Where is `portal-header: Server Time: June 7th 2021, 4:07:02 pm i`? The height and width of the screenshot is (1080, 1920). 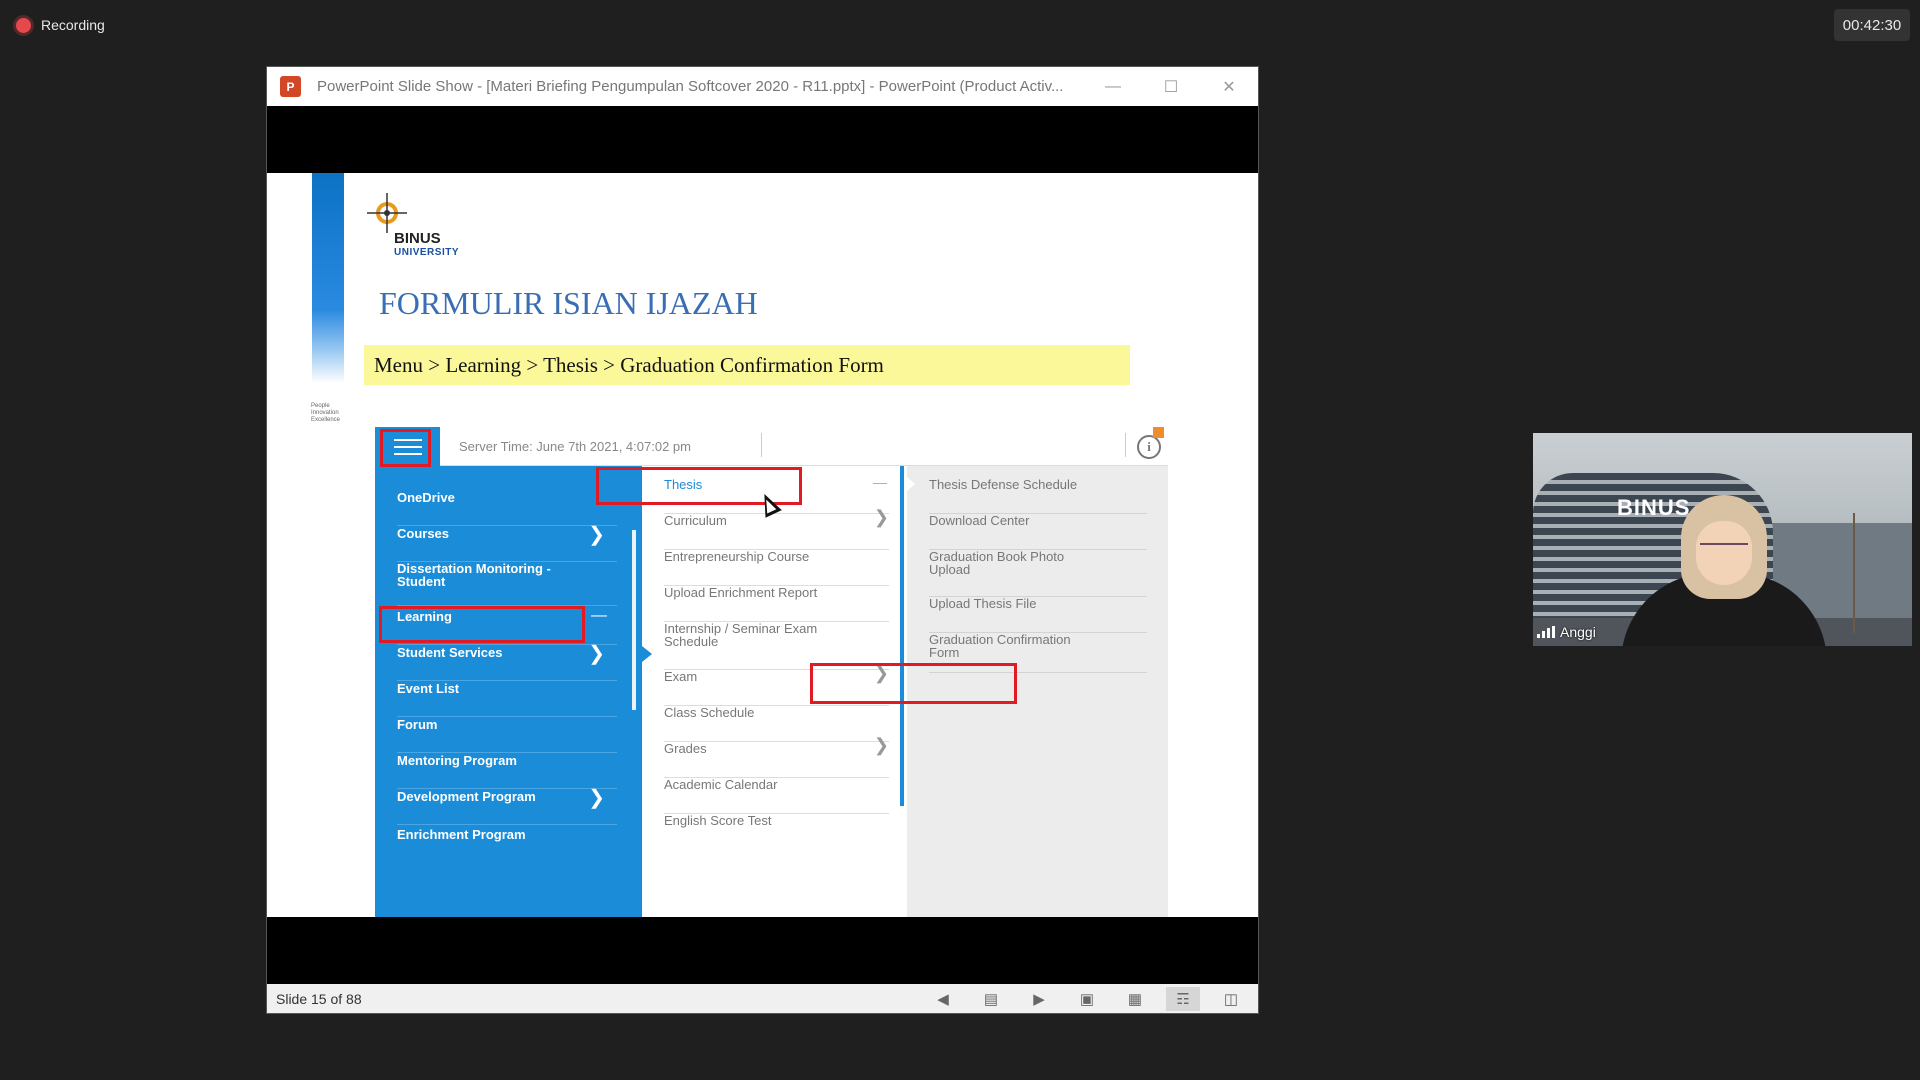
portal-header: Server Time: June 7th 2021, 4:07:02 pm i is located at coordinates (771, 446).